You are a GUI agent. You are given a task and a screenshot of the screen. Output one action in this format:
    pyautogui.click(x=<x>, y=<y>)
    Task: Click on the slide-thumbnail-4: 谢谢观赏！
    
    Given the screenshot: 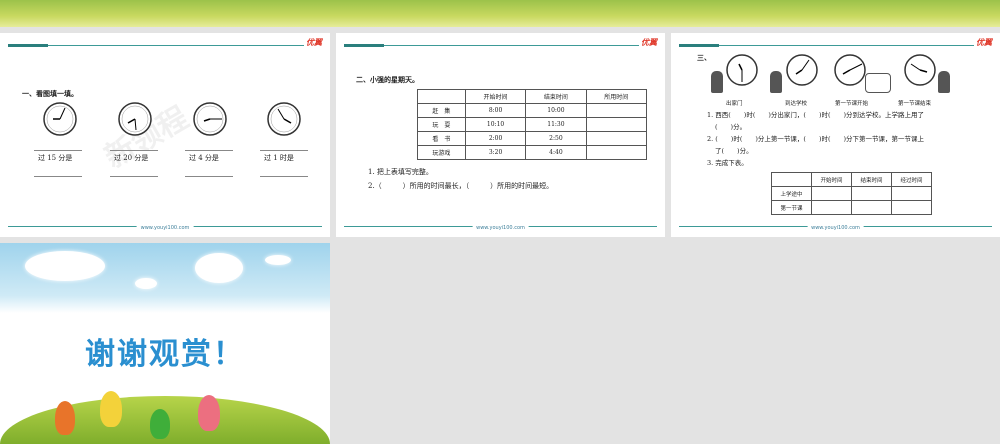 What is the action you would take?
    pyautogui.click(x=165, y=343)
    